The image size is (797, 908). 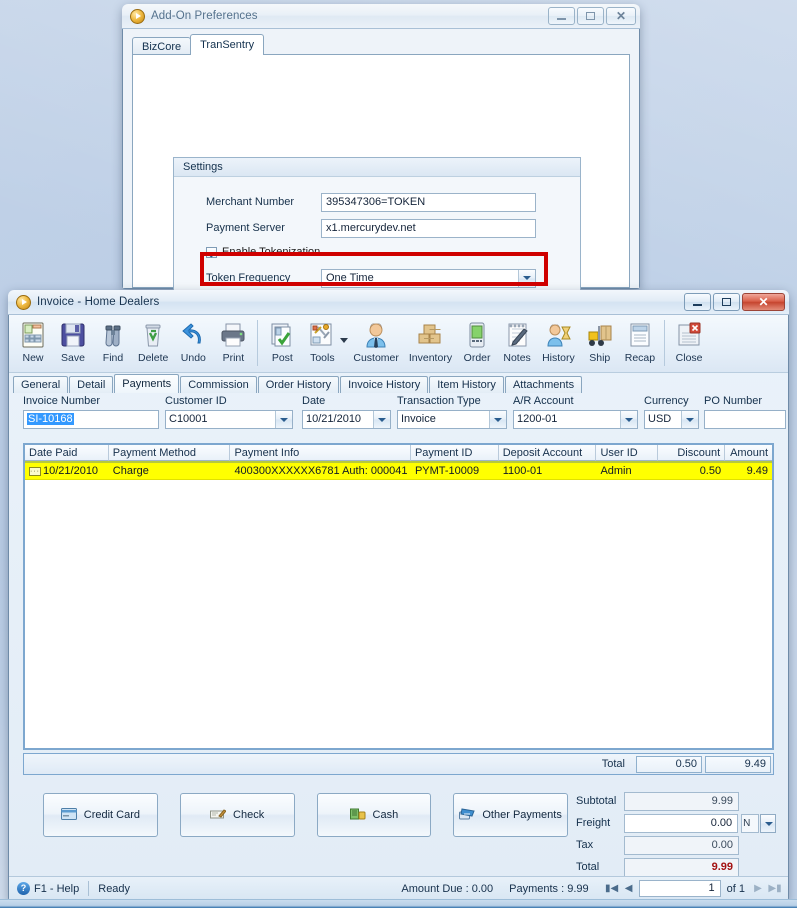 What do you see at coordinates (193, 341) in the screenshot?
I see `toolbar-undo-button: Undo` at bounding box center [193, 341].